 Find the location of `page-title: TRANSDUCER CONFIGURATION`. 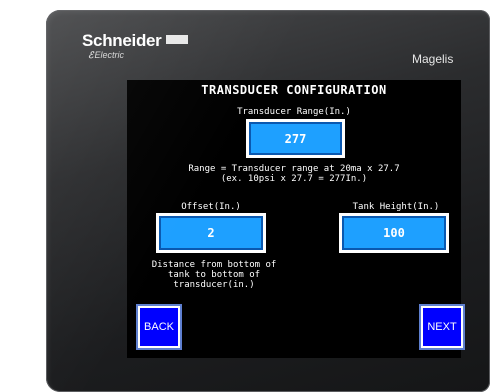

page-title: TRANSDUCER CONFIGURATION is located at coordinates (294, 90).